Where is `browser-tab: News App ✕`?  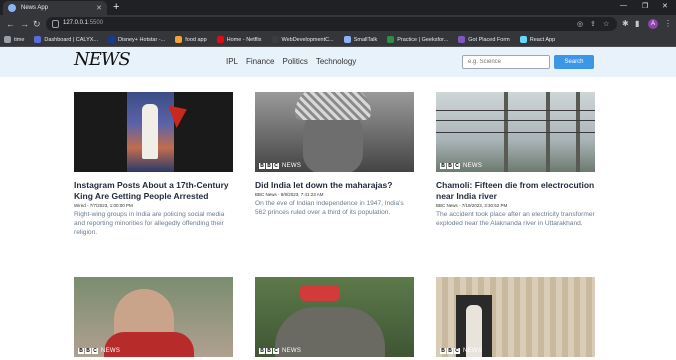 browser-tab: News App ✕ is located at coordinates (55, 8).